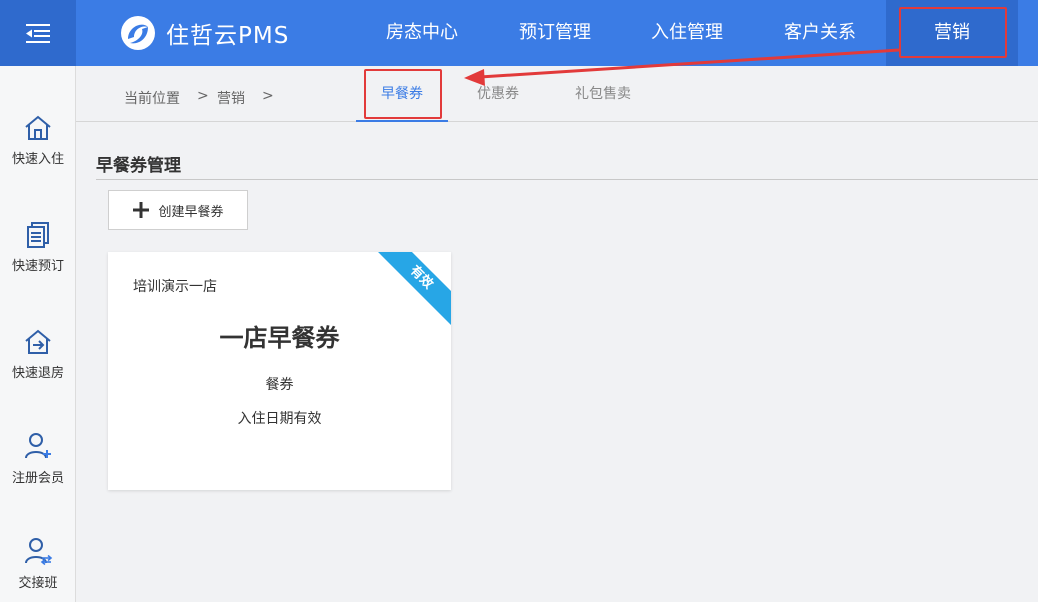 The image size is (1038, 602). Describe the element at coordinates (555, 33) in the screenshot. I see `nav-reservation: 预订管理` at that location.